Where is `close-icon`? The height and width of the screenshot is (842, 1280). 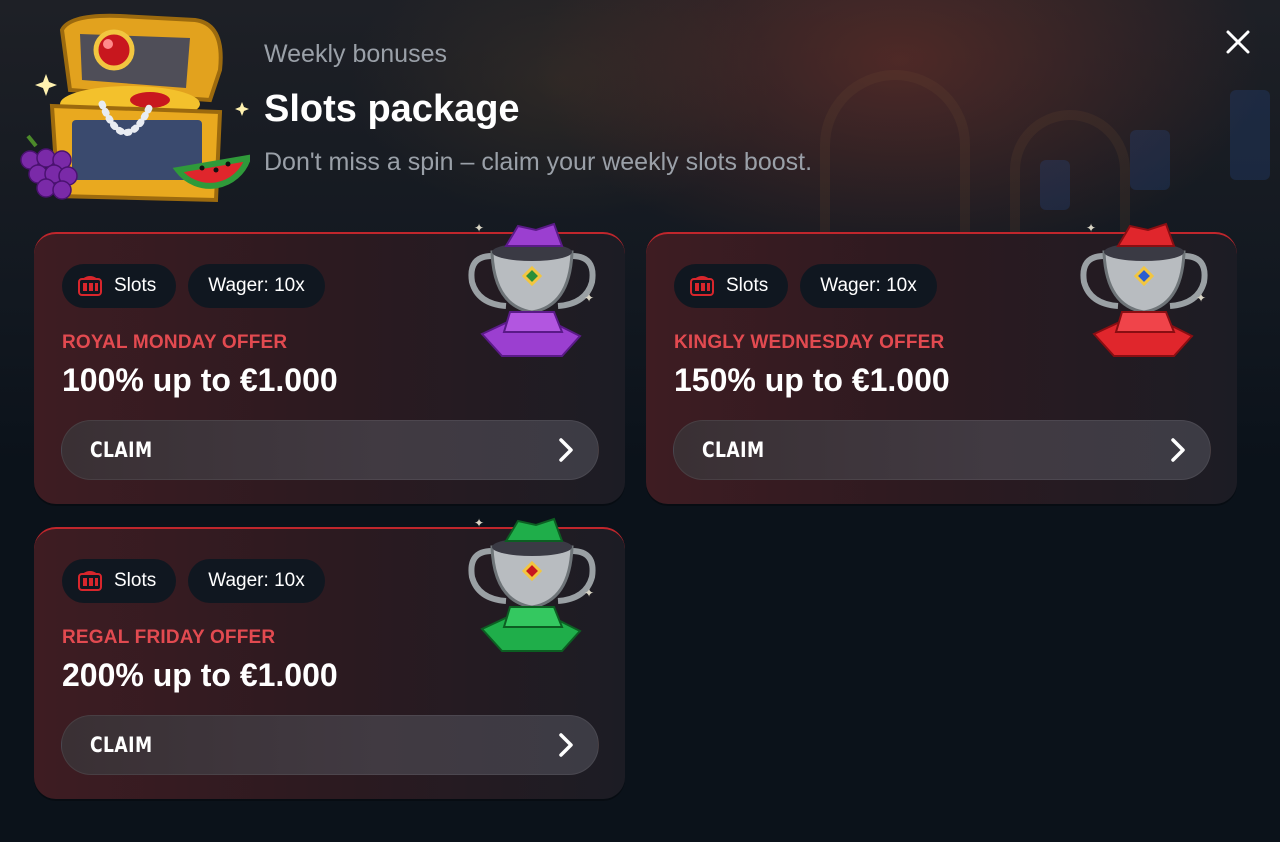 close-icon is located at coordinates (1238, 42).